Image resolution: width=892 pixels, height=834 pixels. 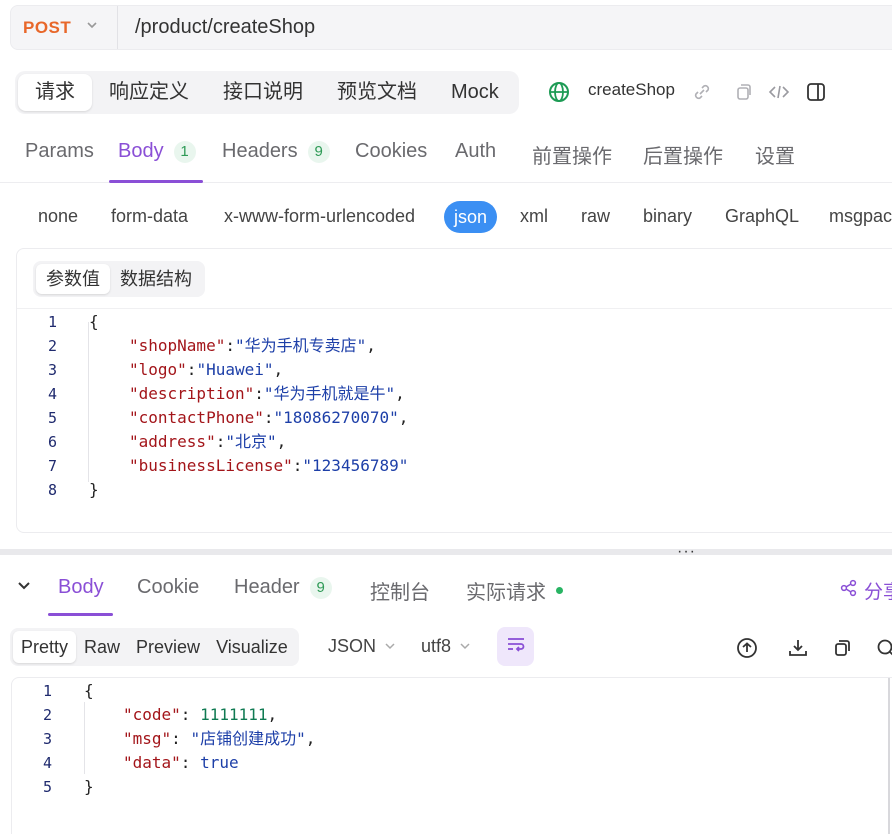 What do you see at coordinates (156, 279) in the screenshot?
I see `subtab-data-structure: 数据结构` at bounding box center [156, 279].